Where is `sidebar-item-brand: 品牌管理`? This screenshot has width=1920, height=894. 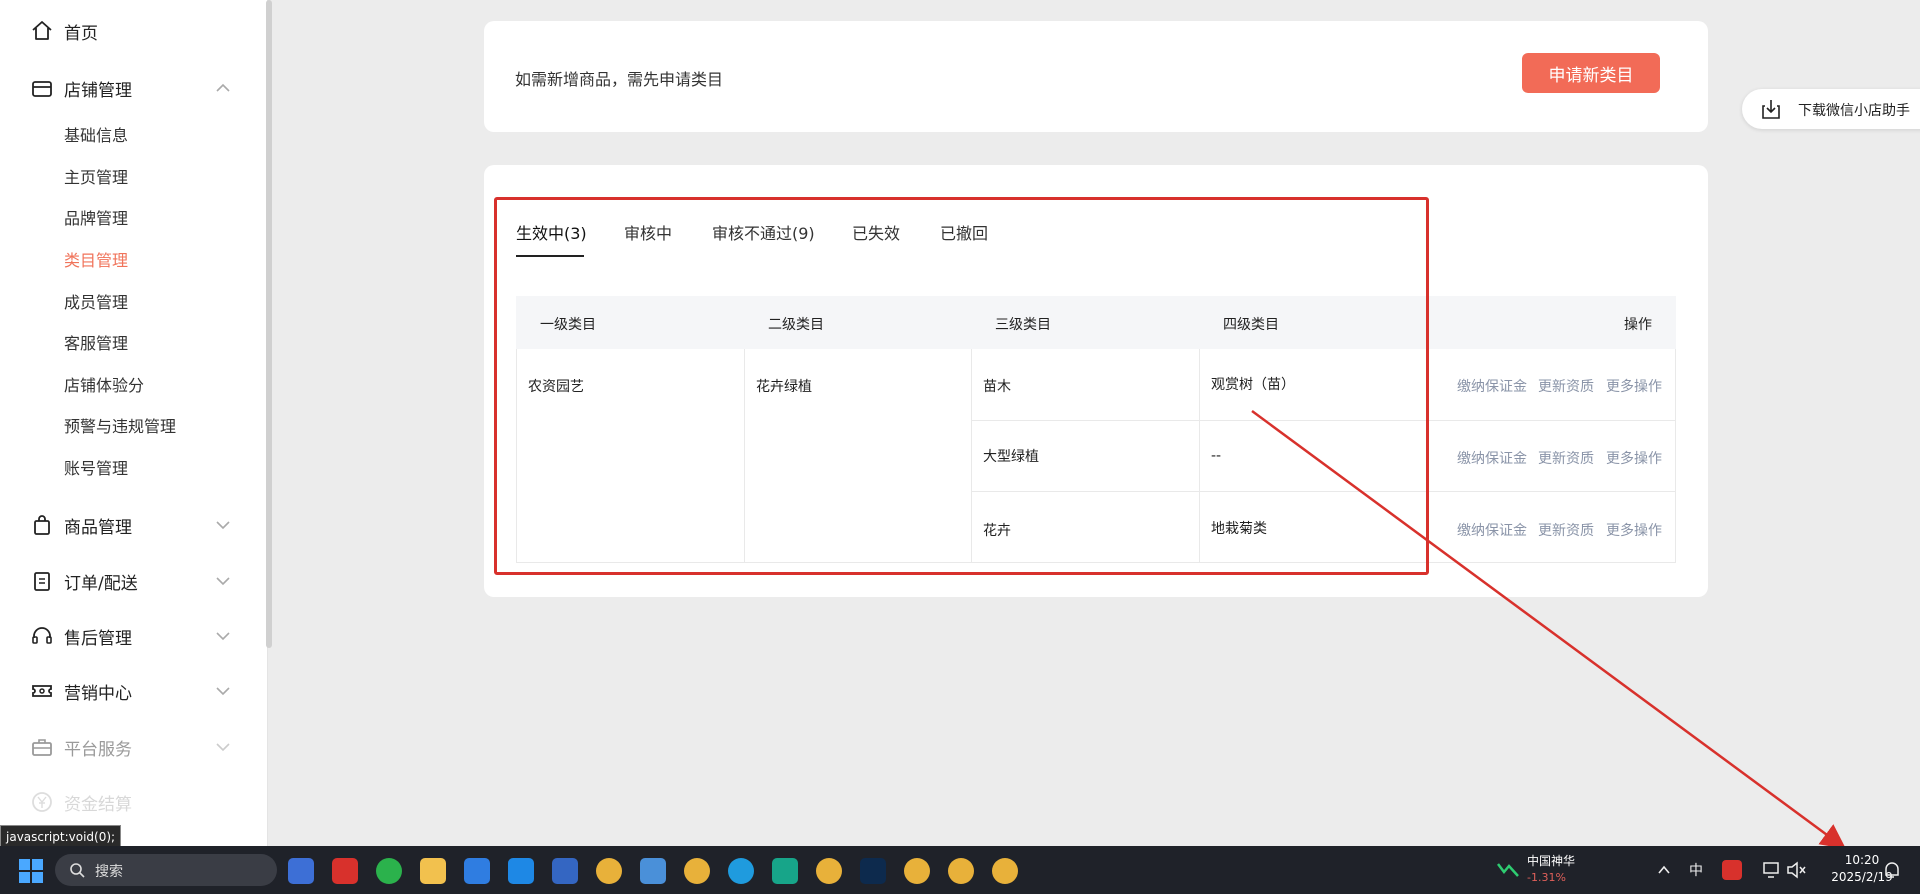 sidebar-item-brand: 品牌管理 is located at coordinates (96, 219).